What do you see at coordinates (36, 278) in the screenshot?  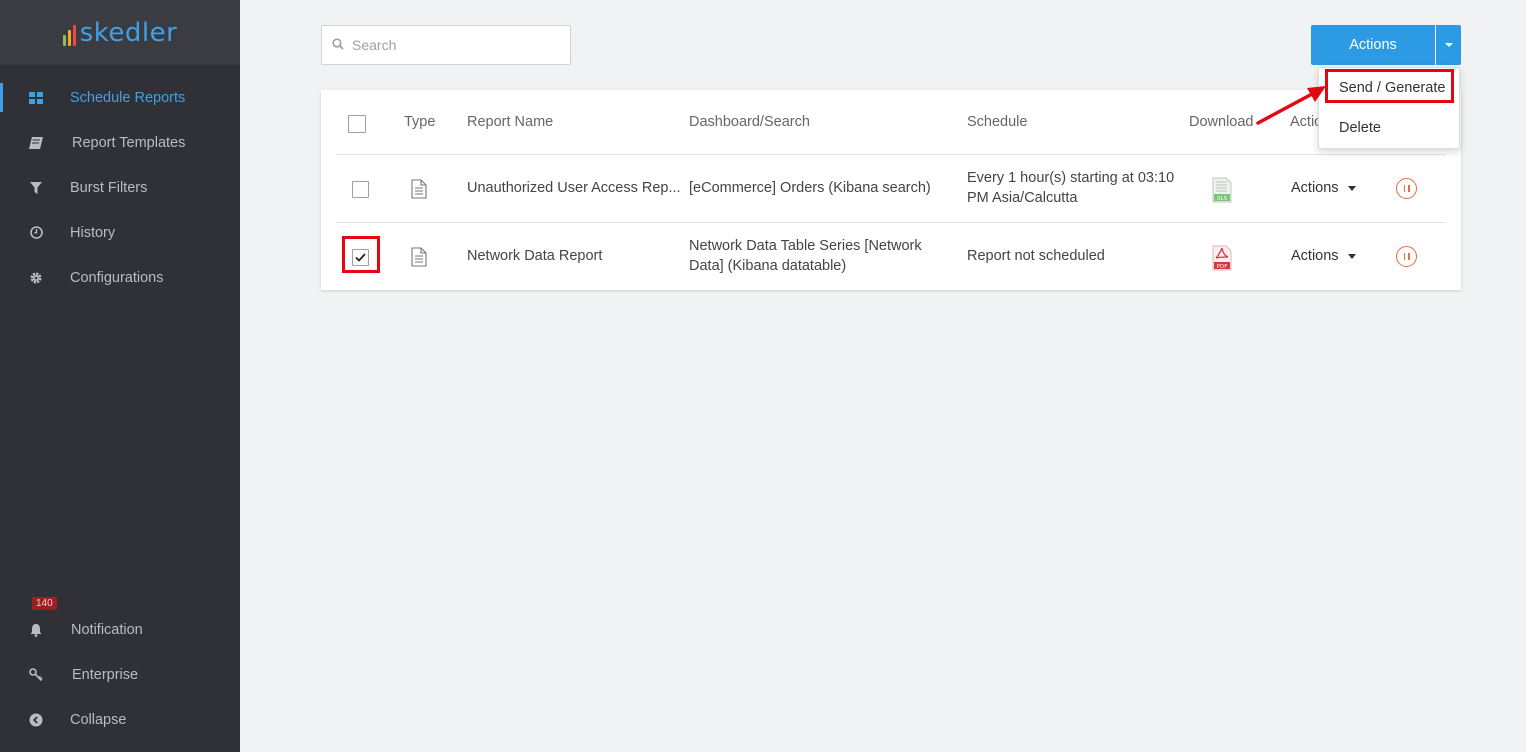 I see `gear-icon` at bounding box center [36, 278].